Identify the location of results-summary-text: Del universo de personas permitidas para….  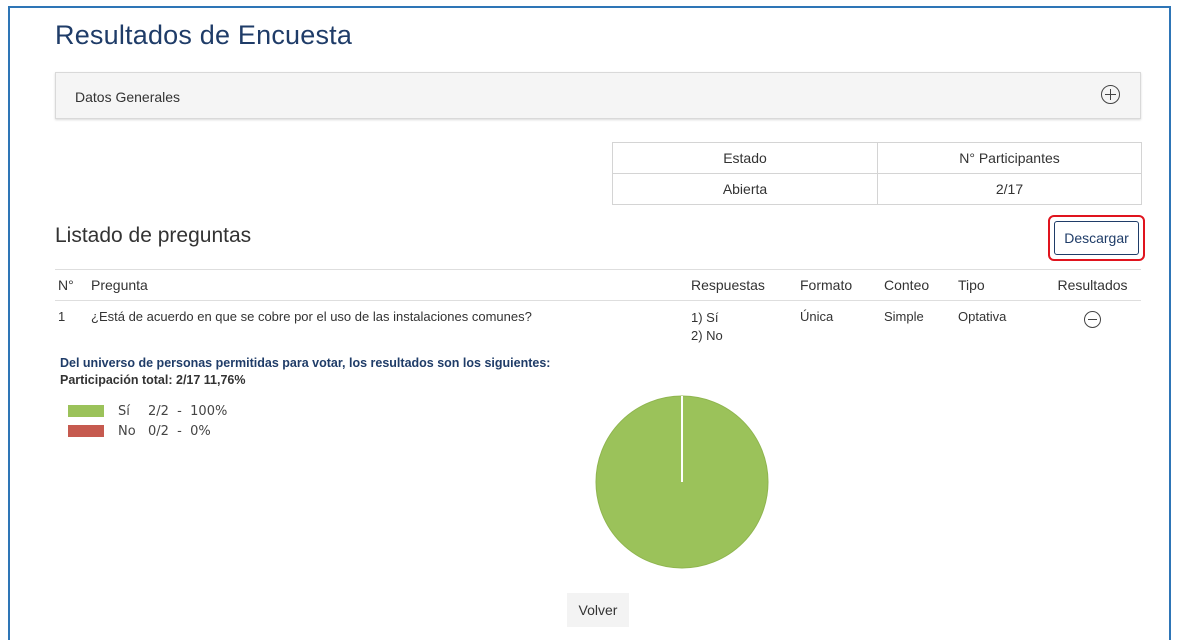
(305, 363).